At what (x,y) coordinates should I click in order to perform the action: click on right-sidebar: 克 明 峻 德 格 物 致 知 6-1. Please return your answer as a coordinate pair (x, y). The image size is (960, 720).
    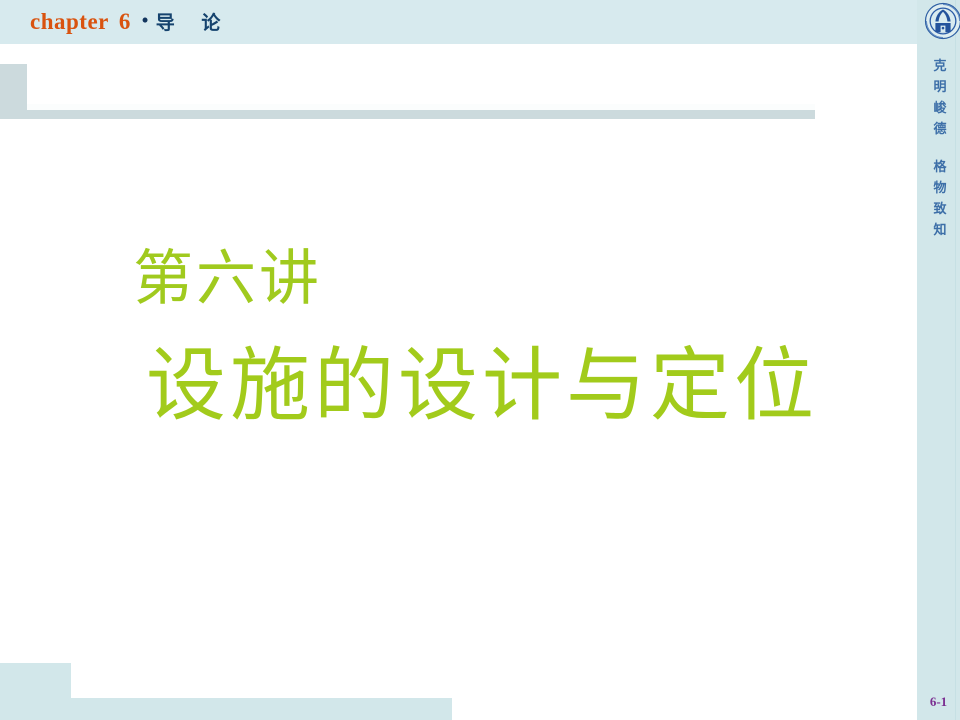
    Looking at the image, I should click on (938, 360).